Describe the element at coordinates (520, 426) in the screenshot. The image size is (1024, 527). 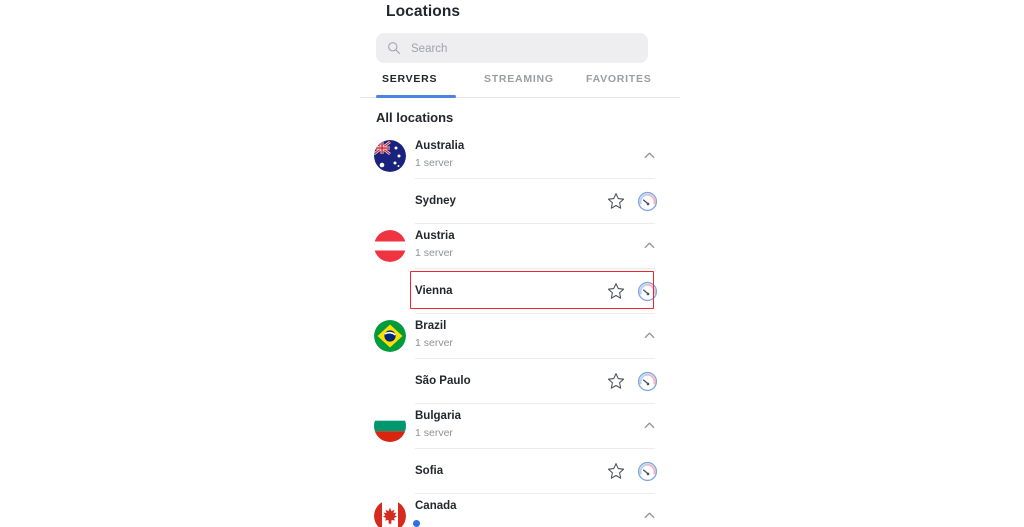
I see `country-row: Bulgaria 1 server` at that location.